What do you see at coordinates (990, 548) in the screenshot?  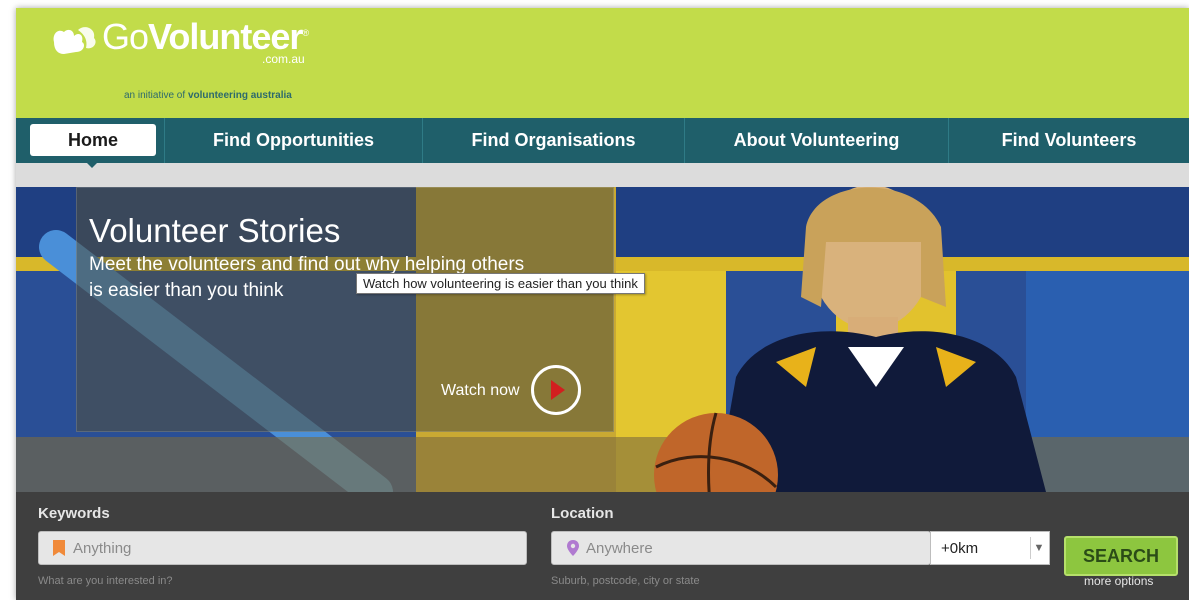 I see `radius-select: +0km ▼` at bounding box center [990, 548].